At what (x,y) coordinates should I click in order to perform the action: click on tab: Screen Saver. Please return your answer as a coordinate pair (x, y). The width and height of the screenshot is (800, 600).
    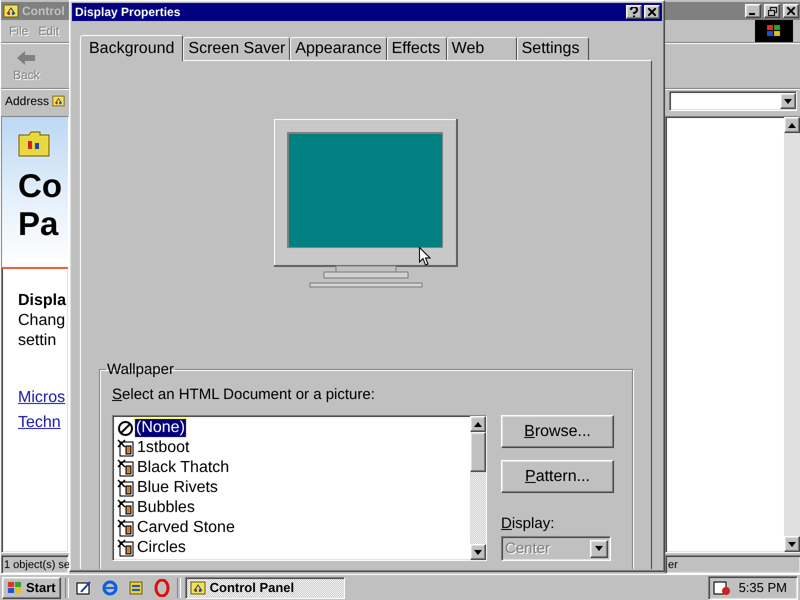
    Looking at the image, I should click on (236, 48).